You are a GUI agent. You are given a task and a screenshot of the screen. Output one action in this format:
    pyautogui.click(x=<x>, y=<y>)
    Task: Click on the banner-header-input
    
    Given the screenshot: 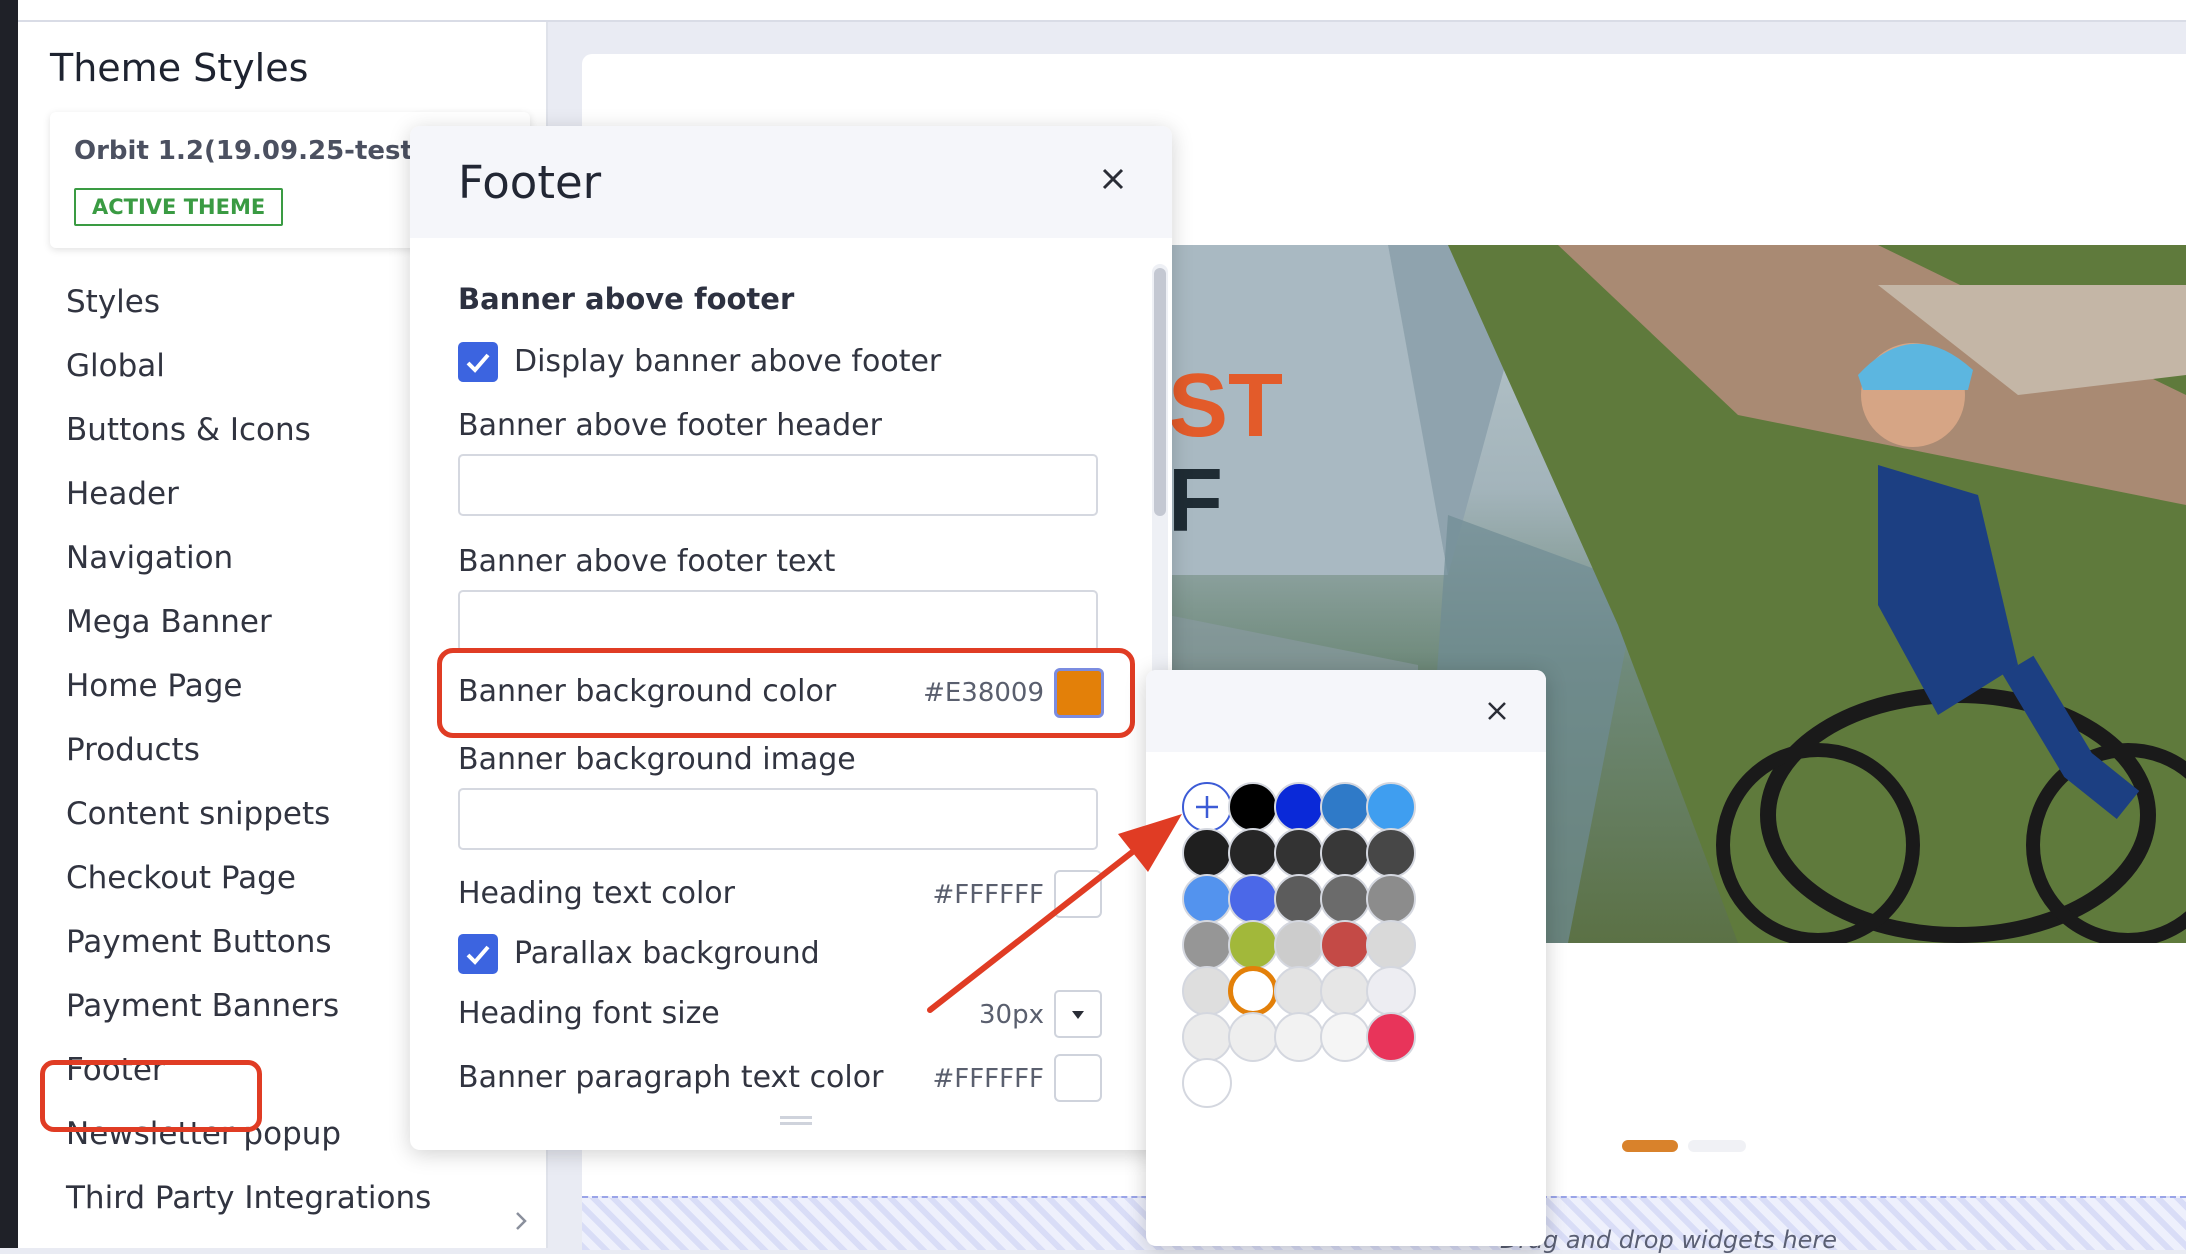 What is the action you would take?
    pyautogui.click(x=778, y=485)
    